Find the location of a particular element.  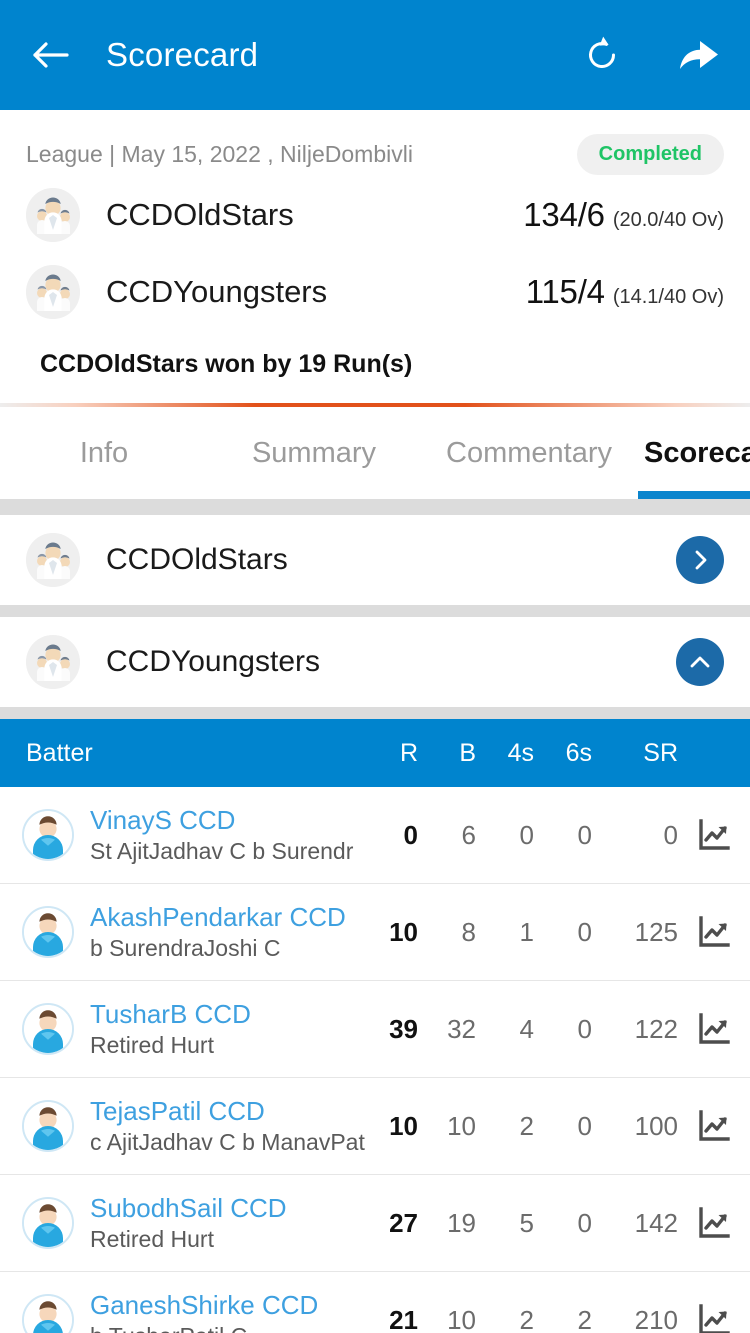

batter-name-link: GaneshShirke CCD is located at coordinates (225, 1305).